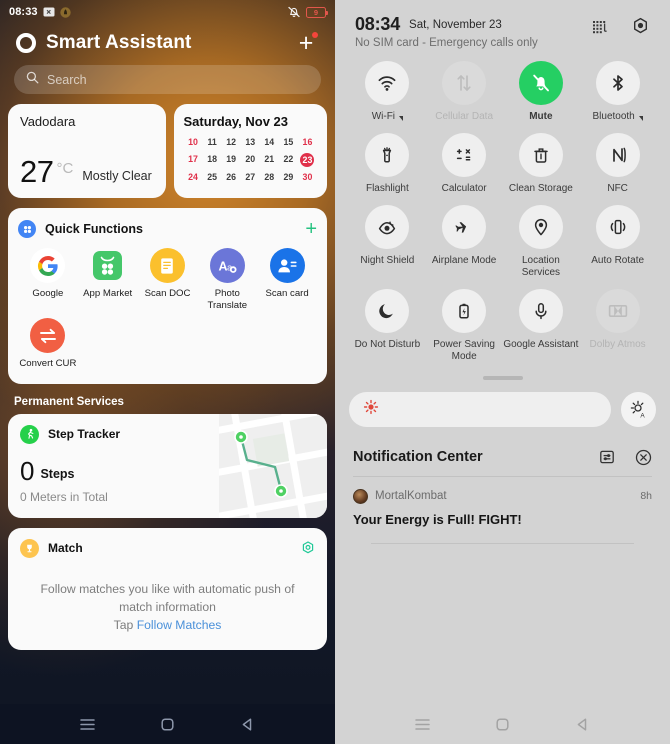  I want to click on match-settings-icon, so click(308, 548).